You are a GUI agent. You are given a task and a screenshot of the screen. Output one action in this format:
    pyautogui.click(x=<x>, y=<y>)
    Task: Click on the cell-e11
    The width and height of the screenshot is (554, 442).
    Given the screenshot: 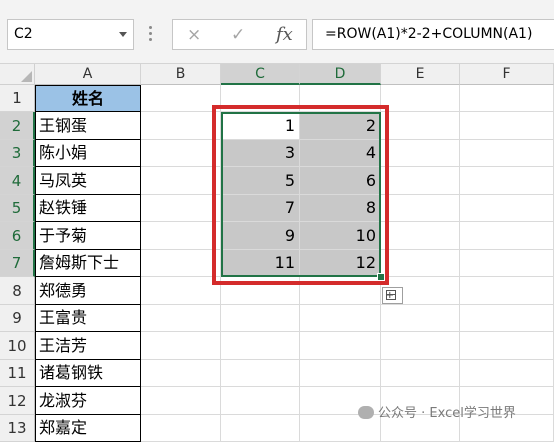 What is the action you would take?
    pyautogui.click(x=420, y=373)
    